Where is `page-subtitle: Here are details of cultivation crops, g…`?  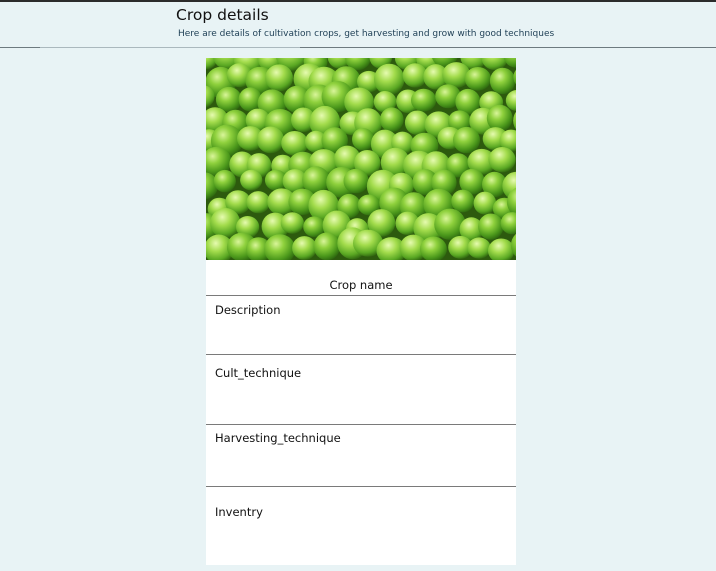
page-subtitle: Here are details of cultivation crops, g… is located at coordinates (366, 34).